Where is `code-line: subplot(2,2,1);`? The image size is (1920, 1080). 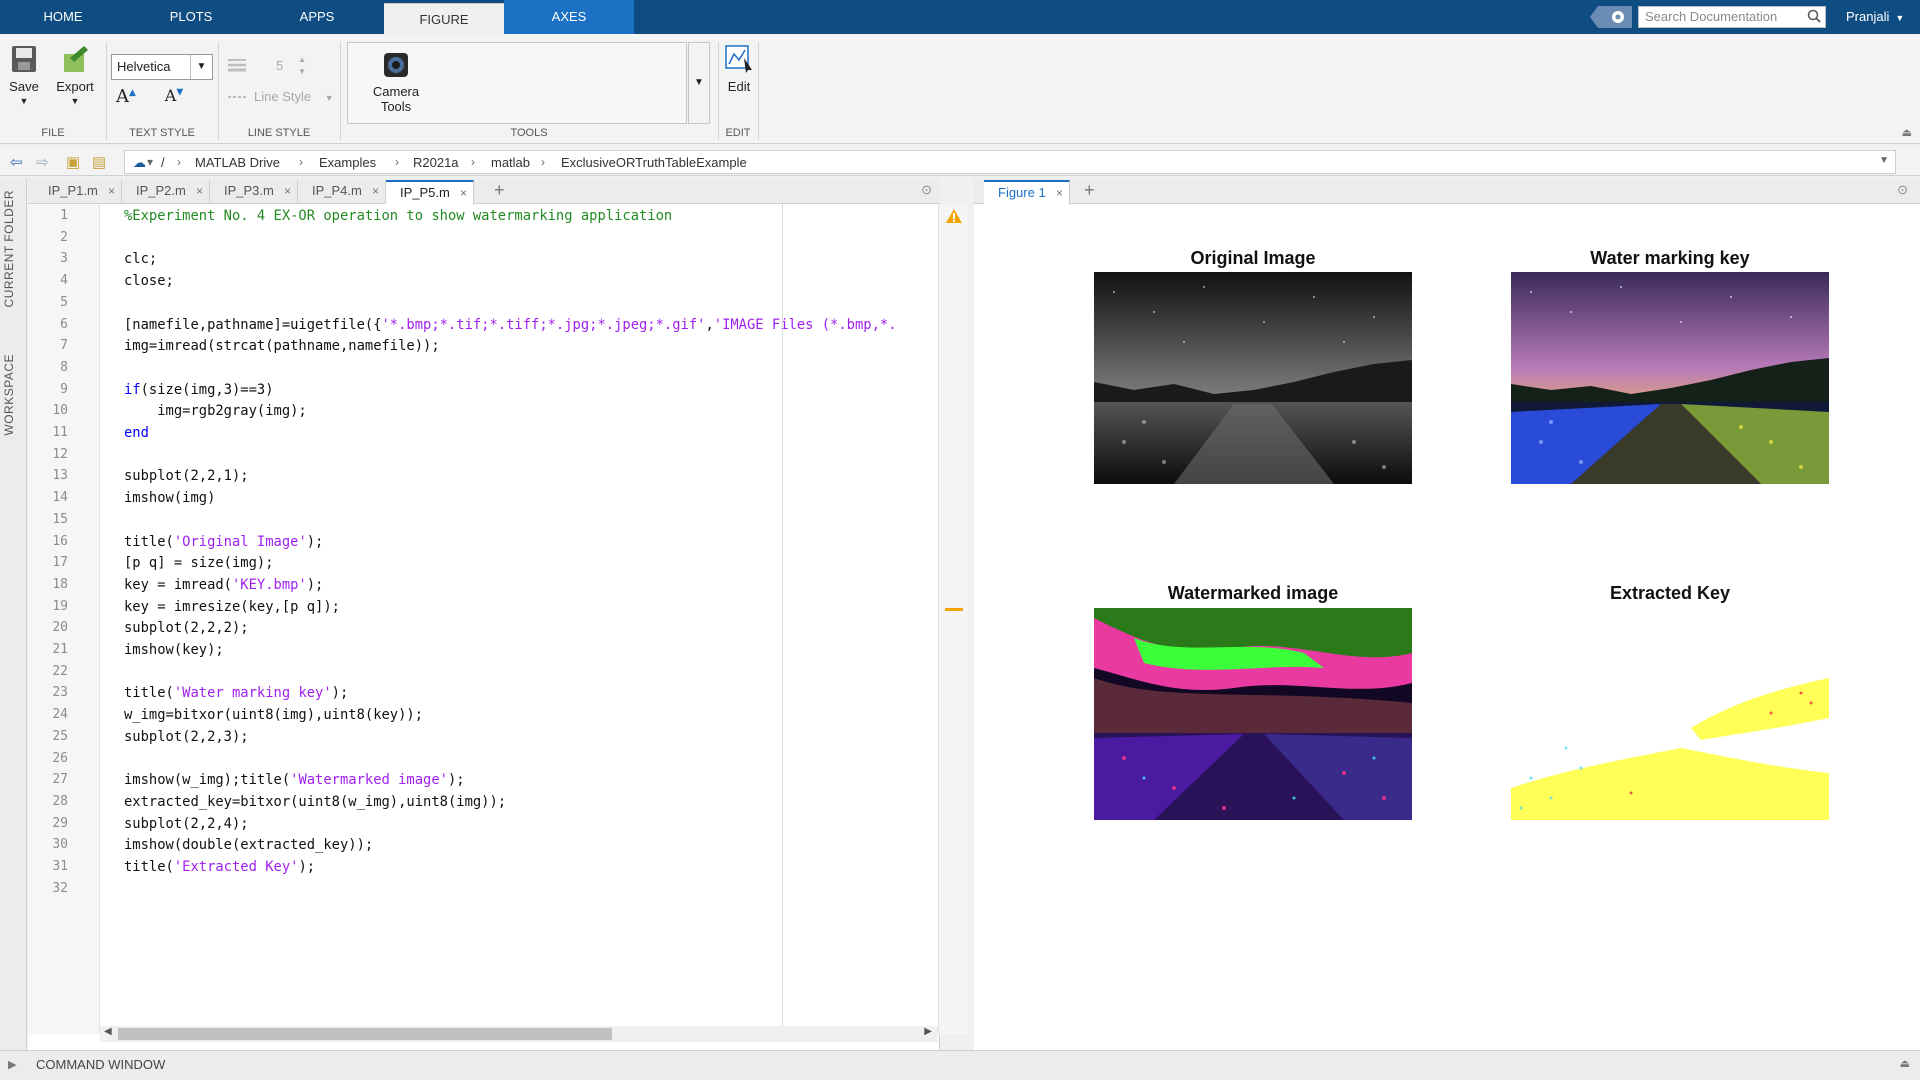
code-line: subplot(2,2,1); is located at coordinates (186, 476).